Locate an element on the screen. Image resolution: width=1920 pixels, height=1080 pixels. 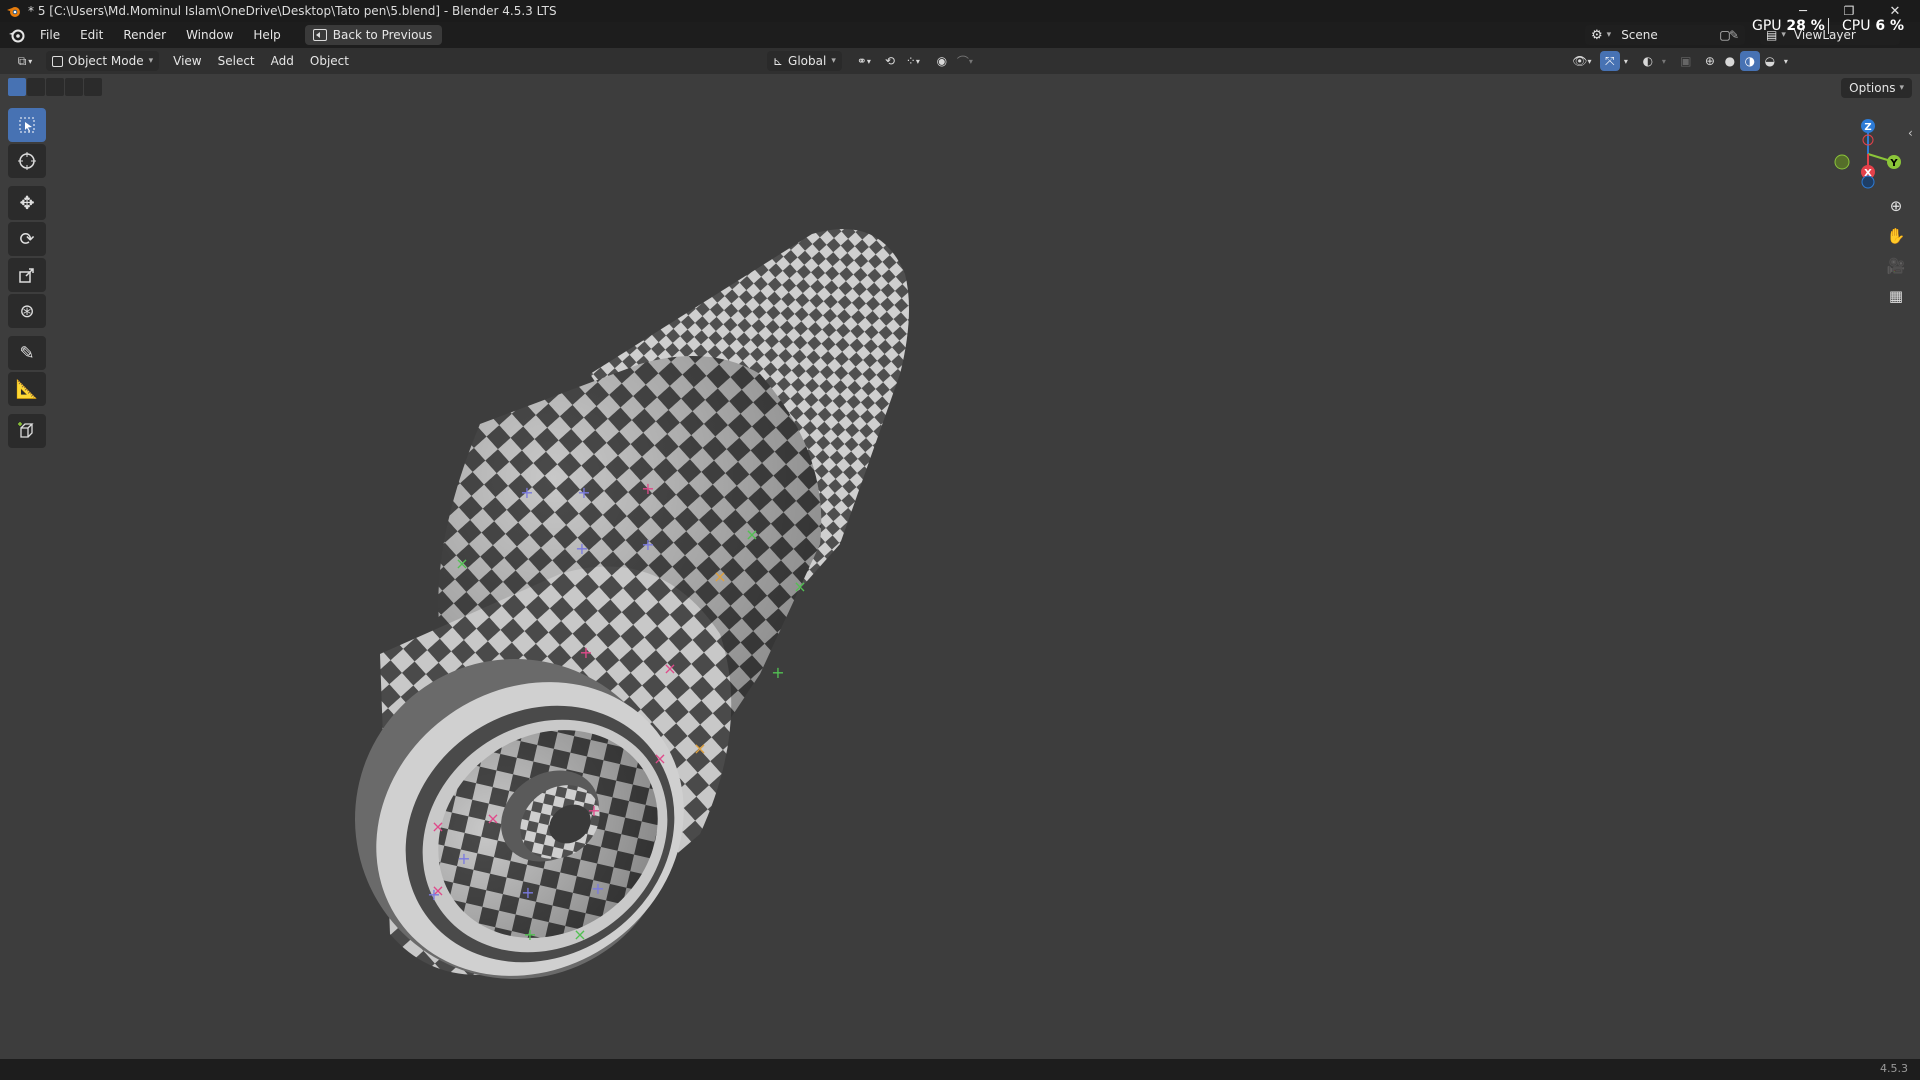
visibility-icon: 👁 ▾ is located at coordinates (1582, 61).